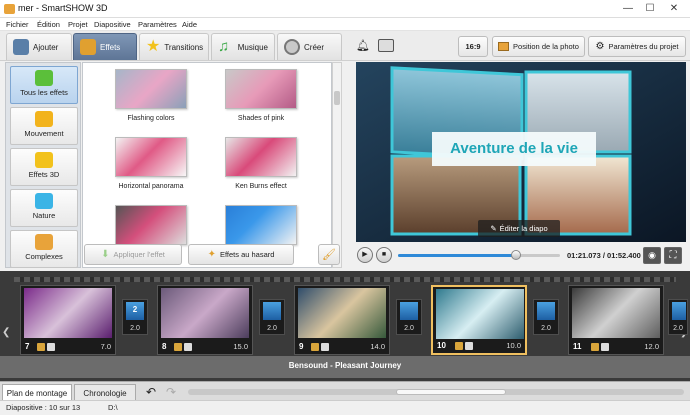 Image resolution: width=690 pixels, height=415 pixels. What do you see at coordinates (44, 215) in the screenshot?
I see `category-label: Nature` at bounding box center [44, 215].